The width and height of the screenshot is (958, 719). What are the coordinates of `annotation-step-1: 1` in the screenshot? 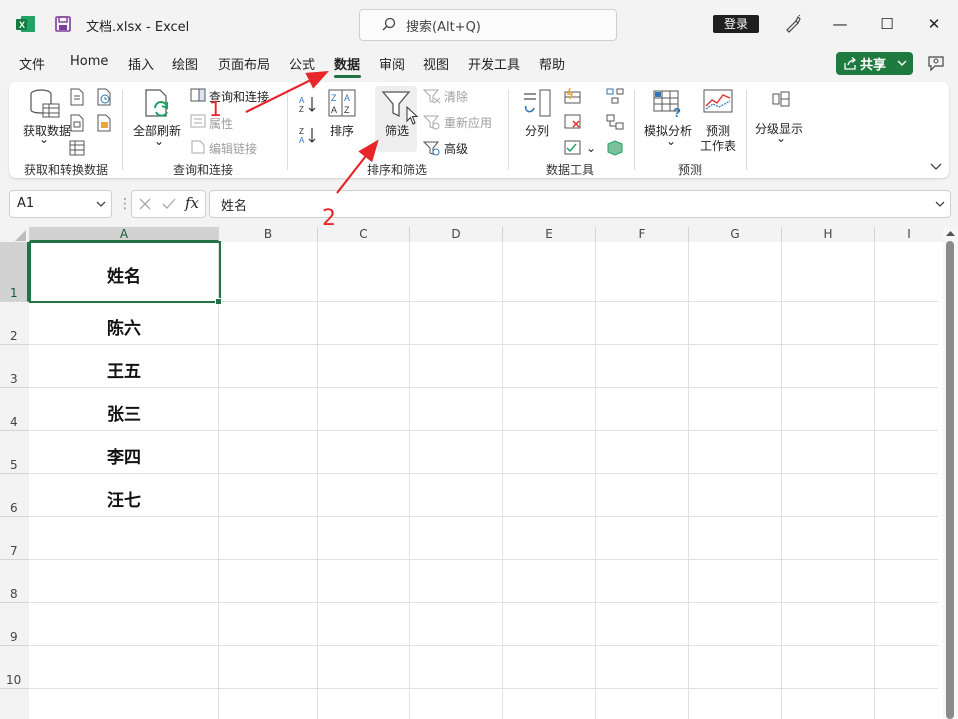 It's located at (215, 109).